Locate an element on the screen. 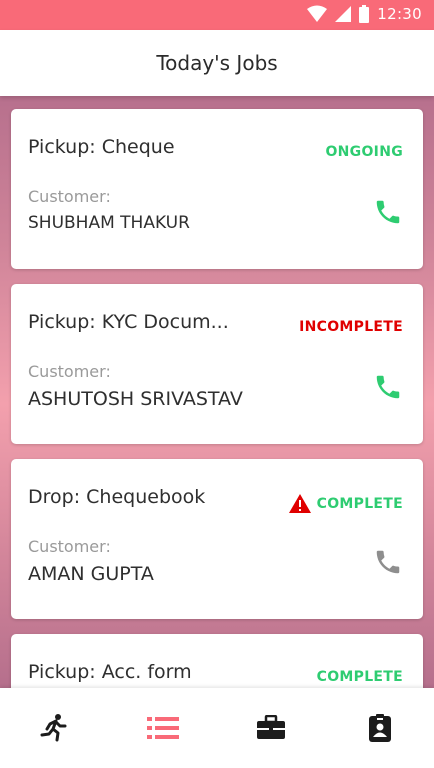 The width and height of the screenshot is (434, 768). nav-item-profile is located at coordinates (380, 728).